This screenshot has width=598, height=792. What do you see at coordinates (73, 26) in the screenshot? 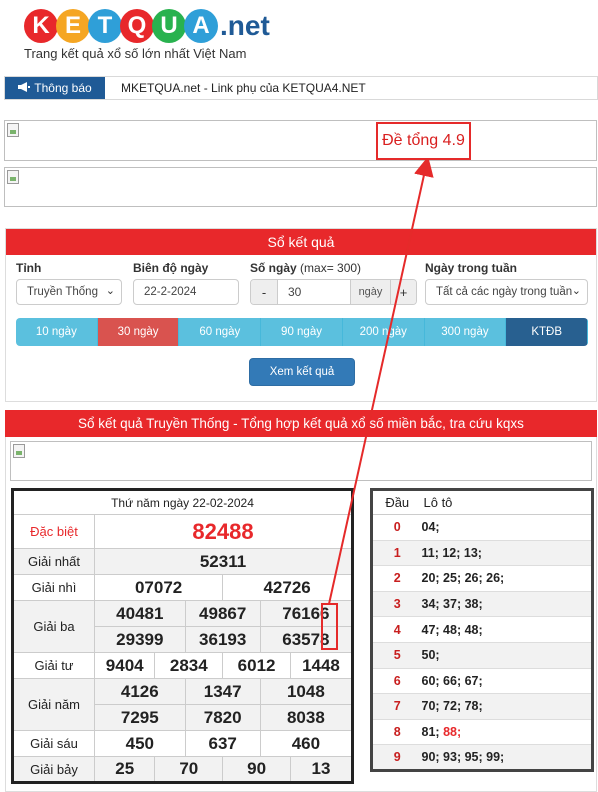
I see `logo-letter: E` at bounding box center [73, 26].